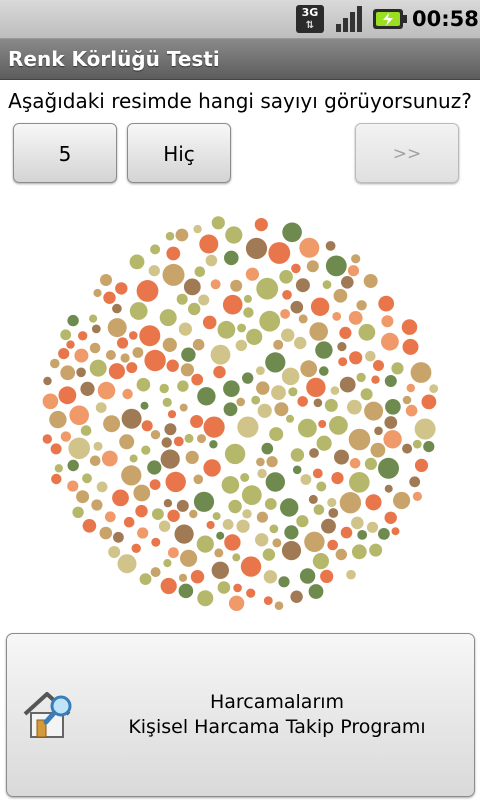  Describe the element at coordinates (65, 153) in the screenshot. I see `answer-5-button: 5` at that location.